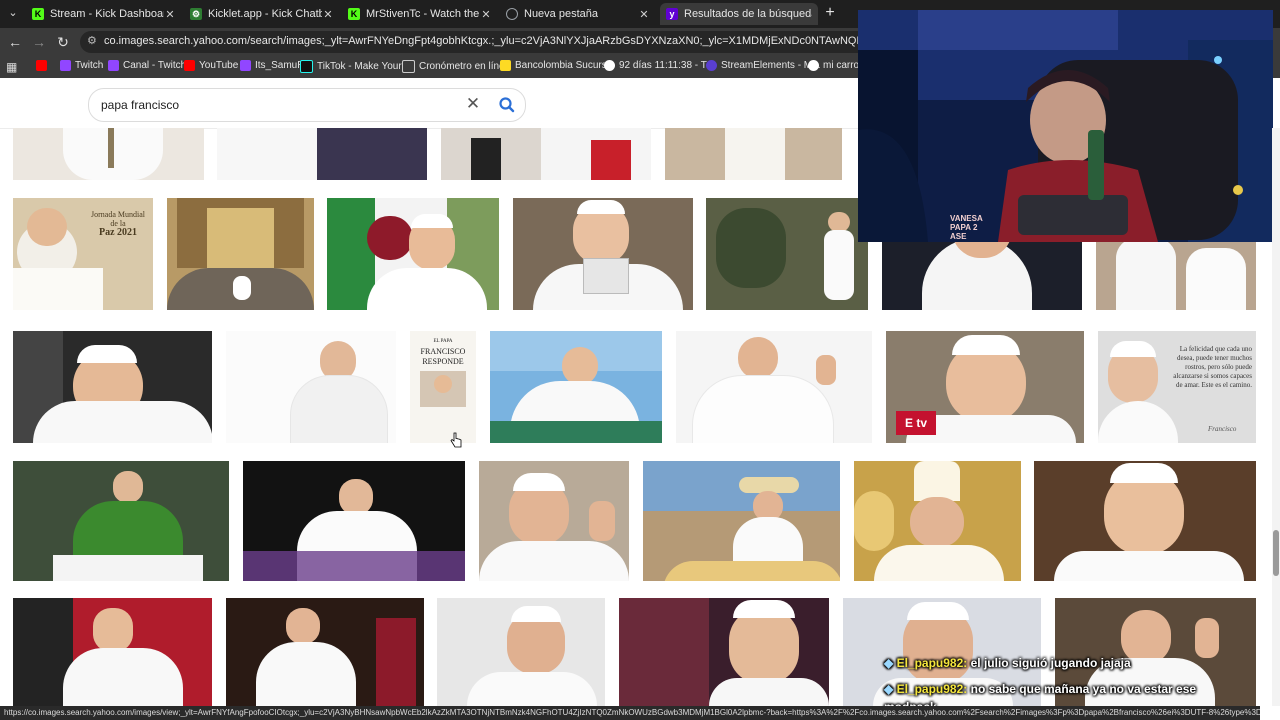 The image size is (1280, 720). What do you see at coordinates (443, 387) in the screenshot?
I see `image-result-book-cover: EL PAPA FRANCISCO RESPONDE` at bounding box center [443, 387].